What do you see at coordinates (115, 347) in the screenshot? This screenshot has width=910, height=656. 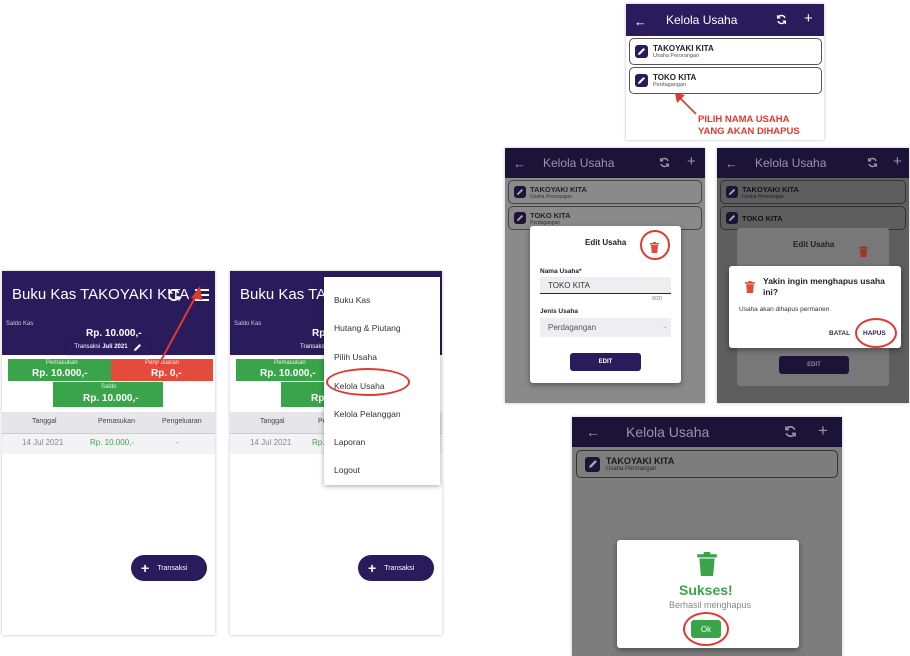 I see `transaksi-month: Juli 2021` at bounding box center [115, 347].